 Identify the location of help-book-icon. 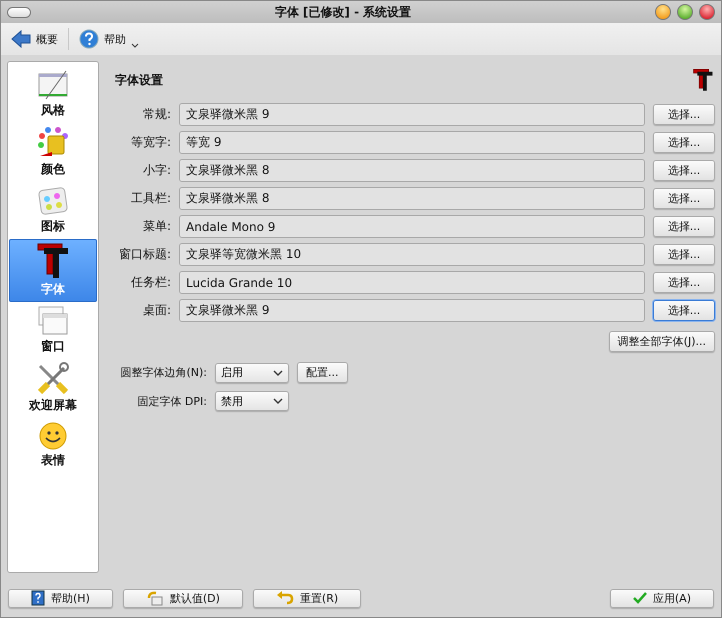
(38, 598).